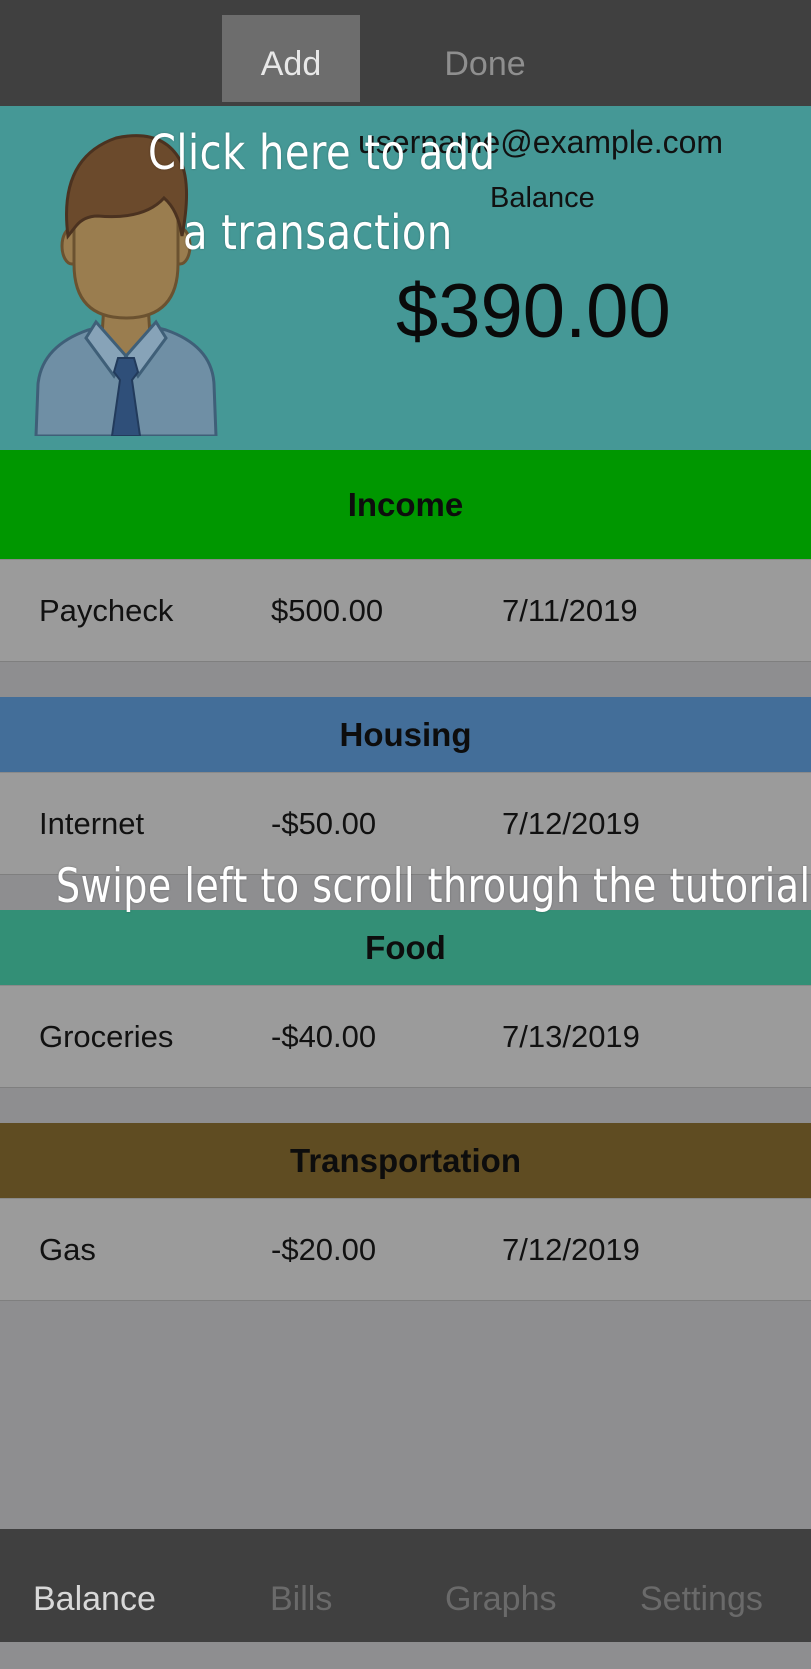 The width and height of the screenshot is (811, 1669). What do you see at coordinates (405, 1160) in the screenshot?
I see `section-header-transportation: Transportation` at bounding box center [405, 1160].